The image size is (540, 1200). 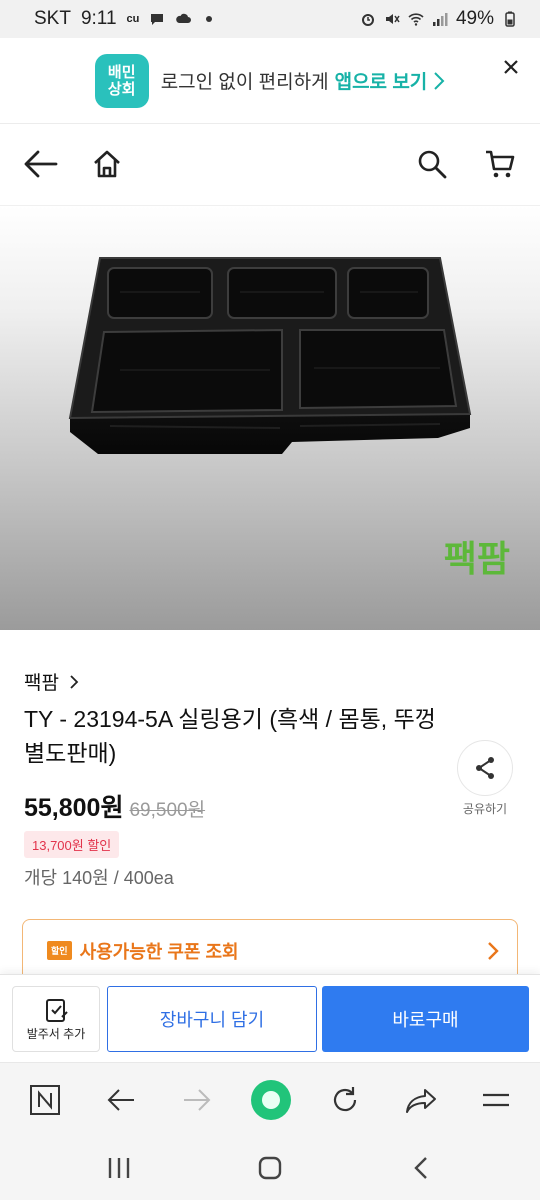 What do you see at coordinates (121, 72) in the screenshot?
I see `logo-line-1: 배민` at bounding box center [121, 72].